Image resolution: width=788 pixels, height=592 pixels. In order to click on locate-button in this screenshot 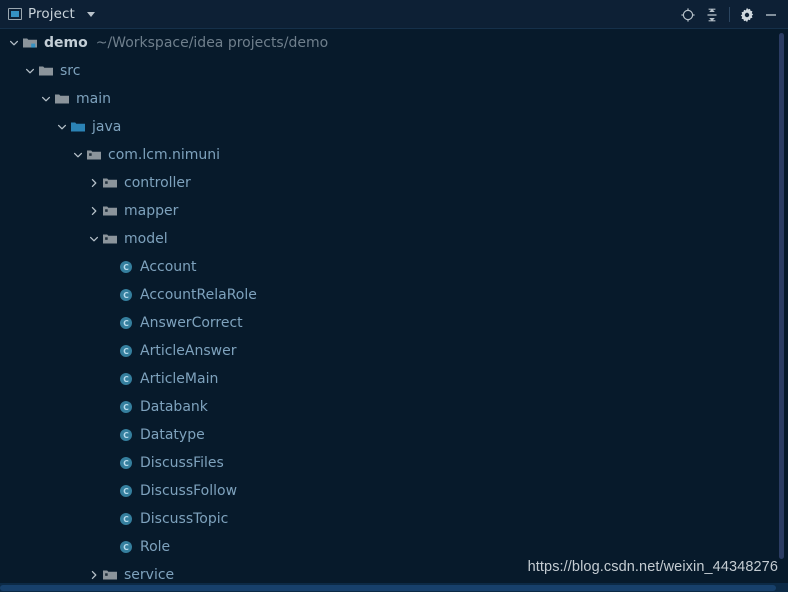, I will do `click(688, 15)`.